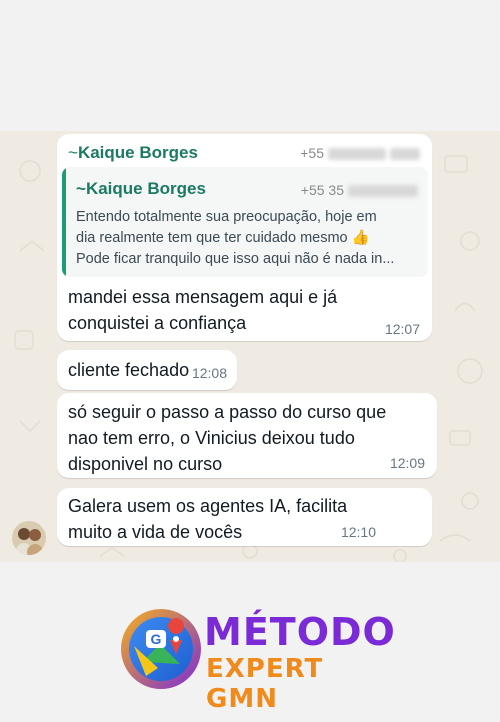 The height and width of the screenshot is (722, 500). What do you see at coordinates (157, 323) in the screenshot?
I see `message-line: conquistei a confiança` at bounding box center [157, 323].